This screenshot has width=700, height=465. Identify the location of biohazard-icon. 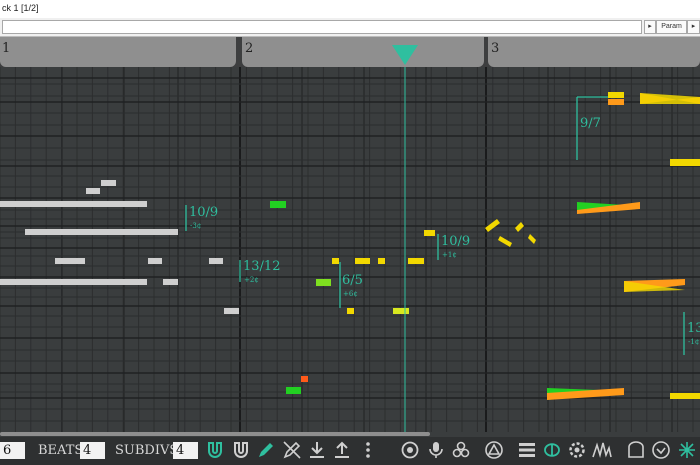
(461, 450).